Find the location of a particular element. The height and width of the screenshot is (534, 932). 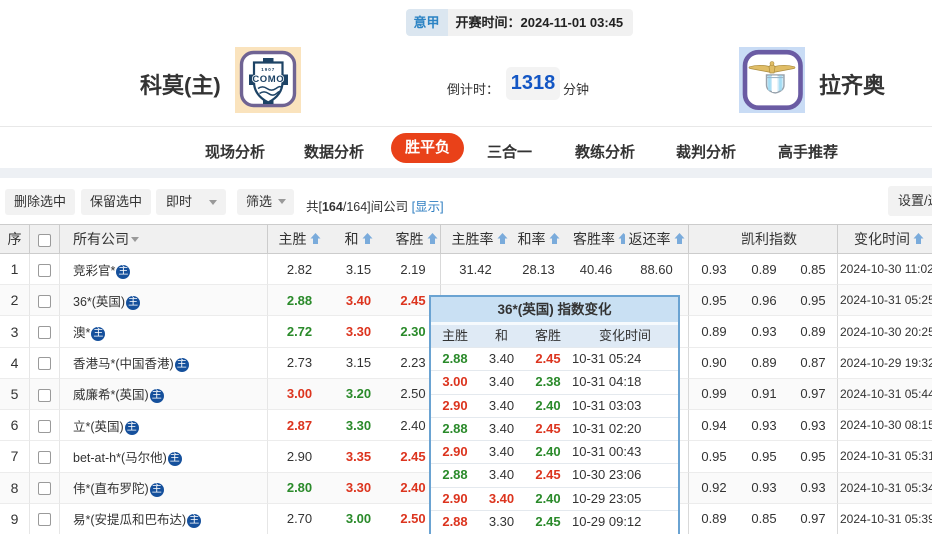

svg-text: 1907 is located at coordinates (268, 69).